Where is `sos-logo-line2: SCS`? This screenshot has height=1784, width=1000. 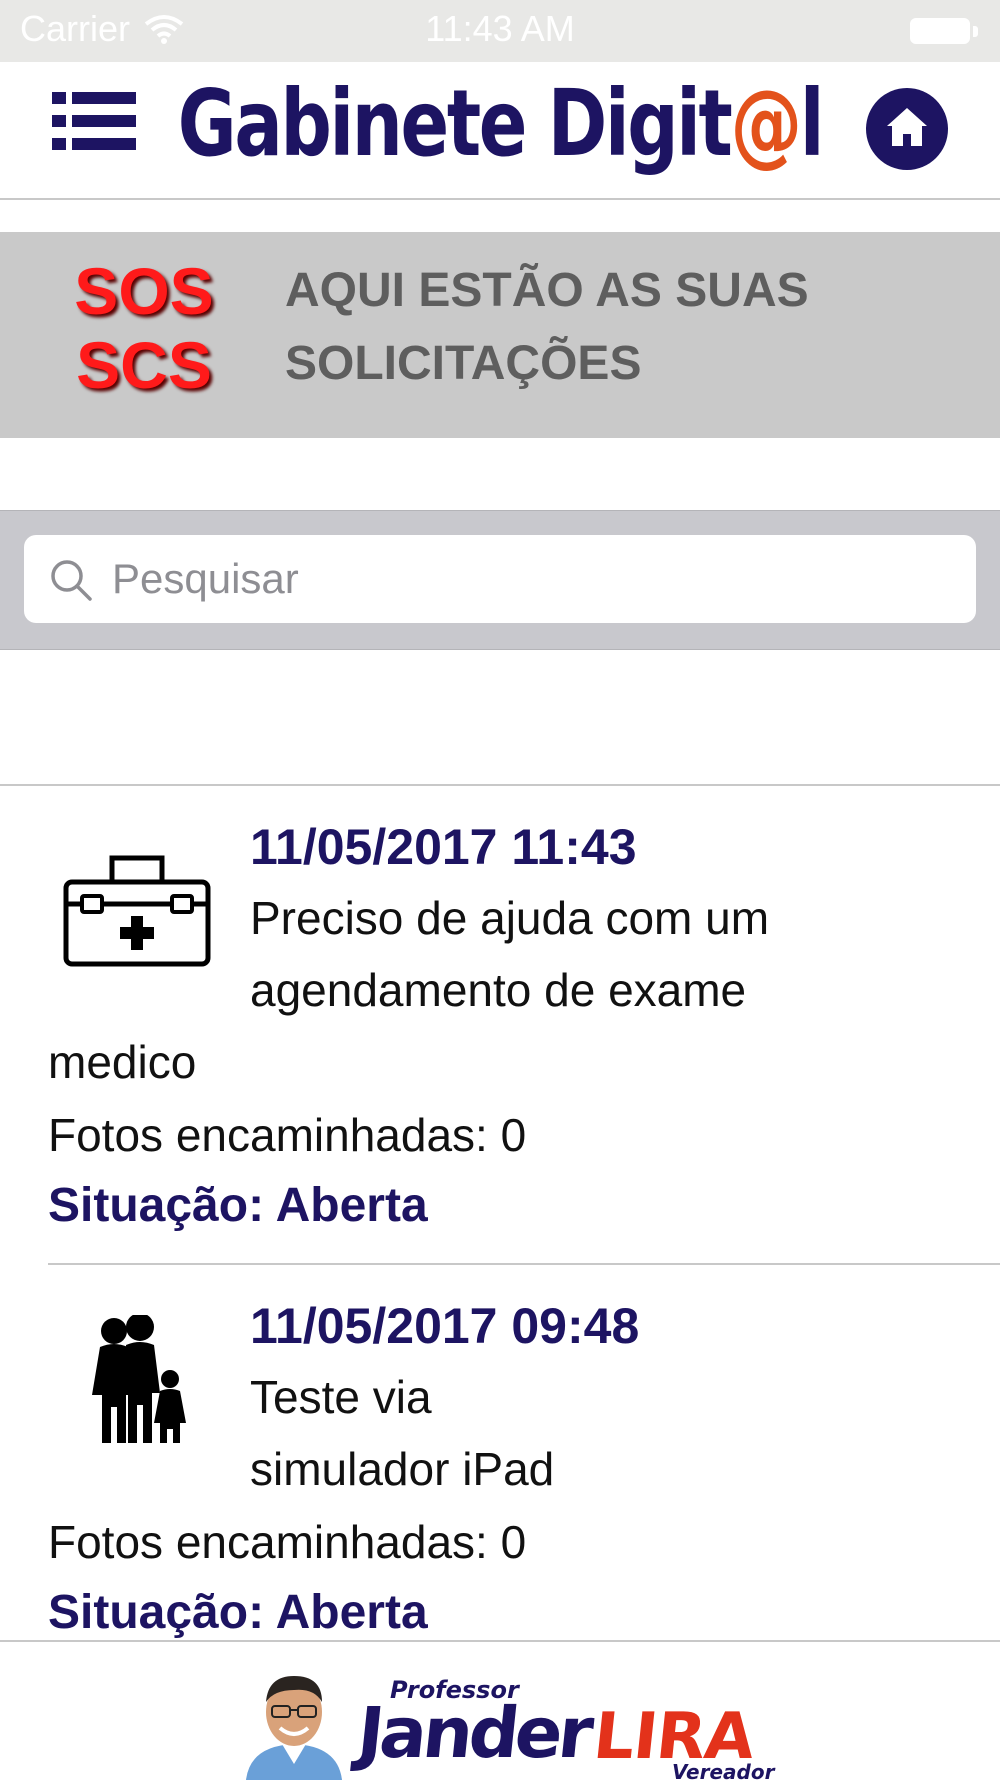 sos-logo-line2: SCS is located at coordinates (144, 365).